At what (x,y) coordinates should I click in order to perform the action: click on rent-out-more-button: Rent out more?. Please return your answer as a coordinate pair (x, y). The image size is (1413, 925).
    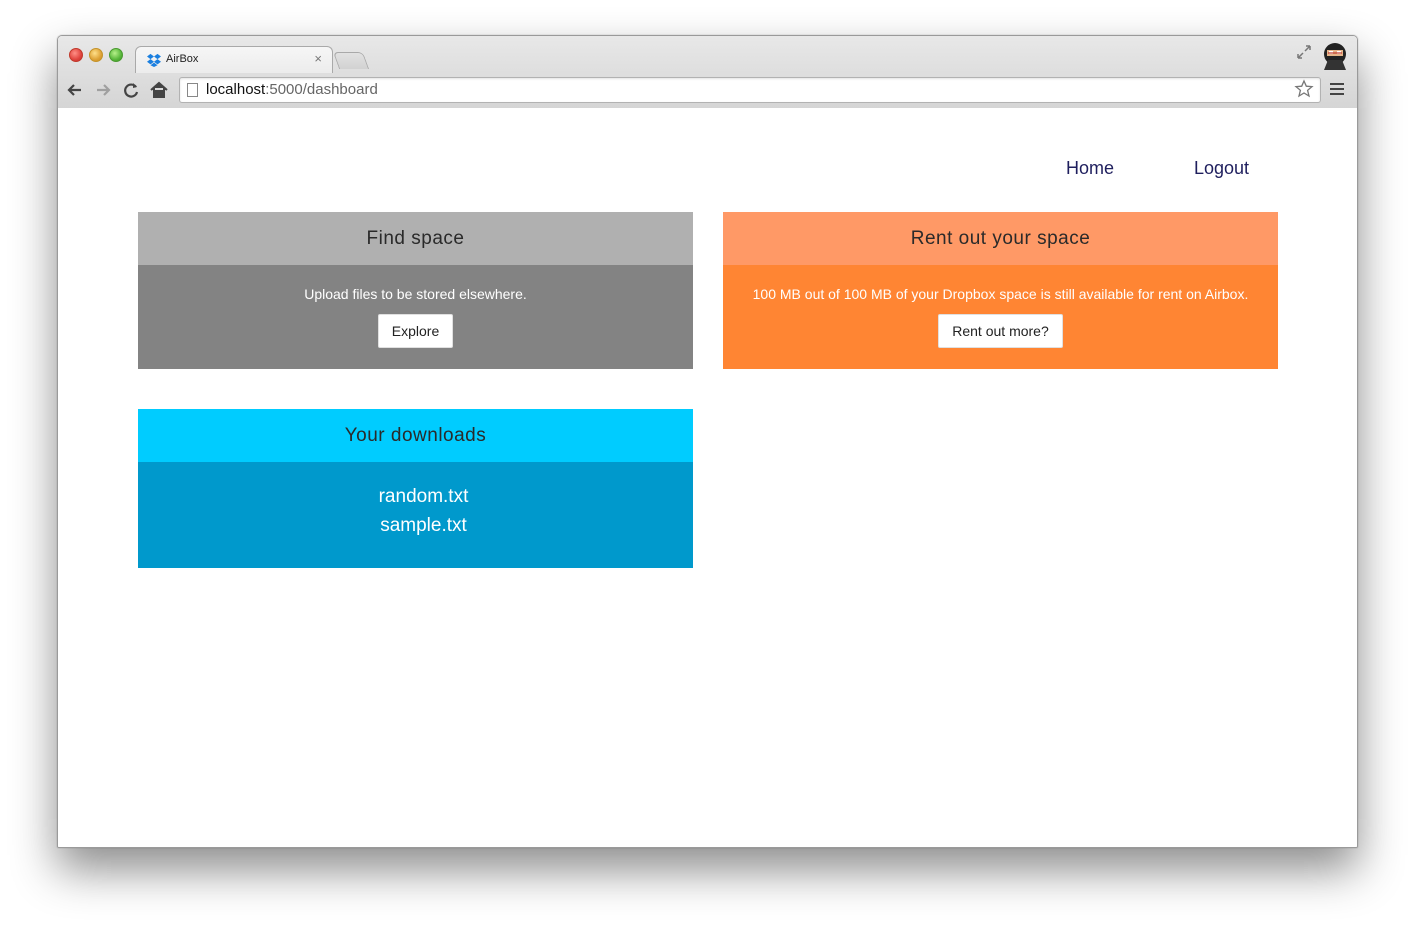
    Looking at the image, I should click on (1000, 331).